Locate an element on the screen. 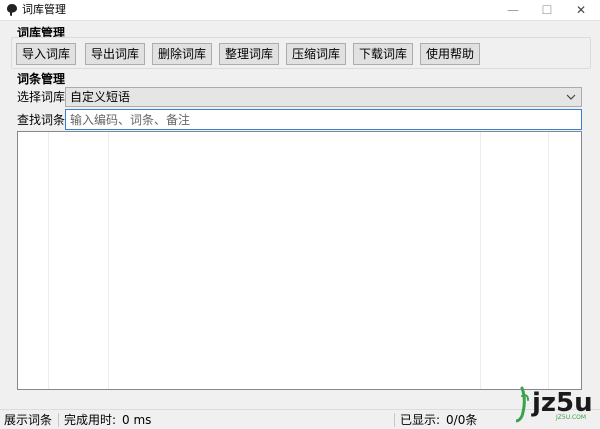 The image size is (600, 429). status-elapsed: 完成用时: 0 ms is located at coordinates (107, 420).